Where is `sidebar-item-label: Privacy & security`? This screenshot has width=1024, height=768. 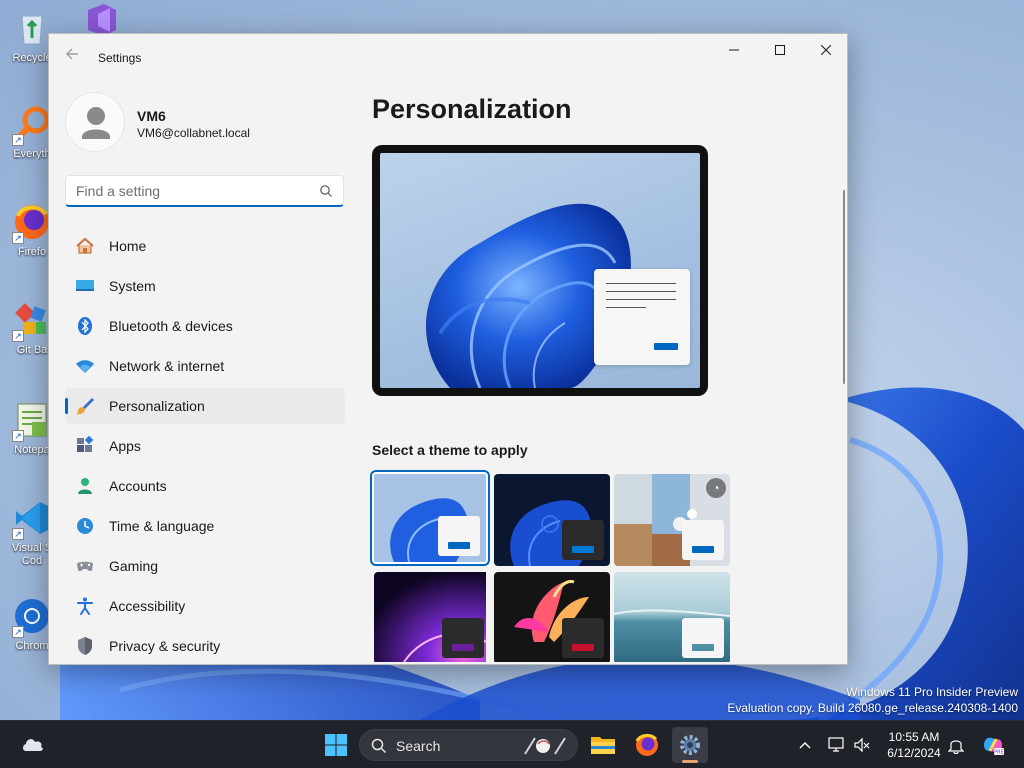 sidebar-item-label: Privacy & security is located at coordinates (165, 646).